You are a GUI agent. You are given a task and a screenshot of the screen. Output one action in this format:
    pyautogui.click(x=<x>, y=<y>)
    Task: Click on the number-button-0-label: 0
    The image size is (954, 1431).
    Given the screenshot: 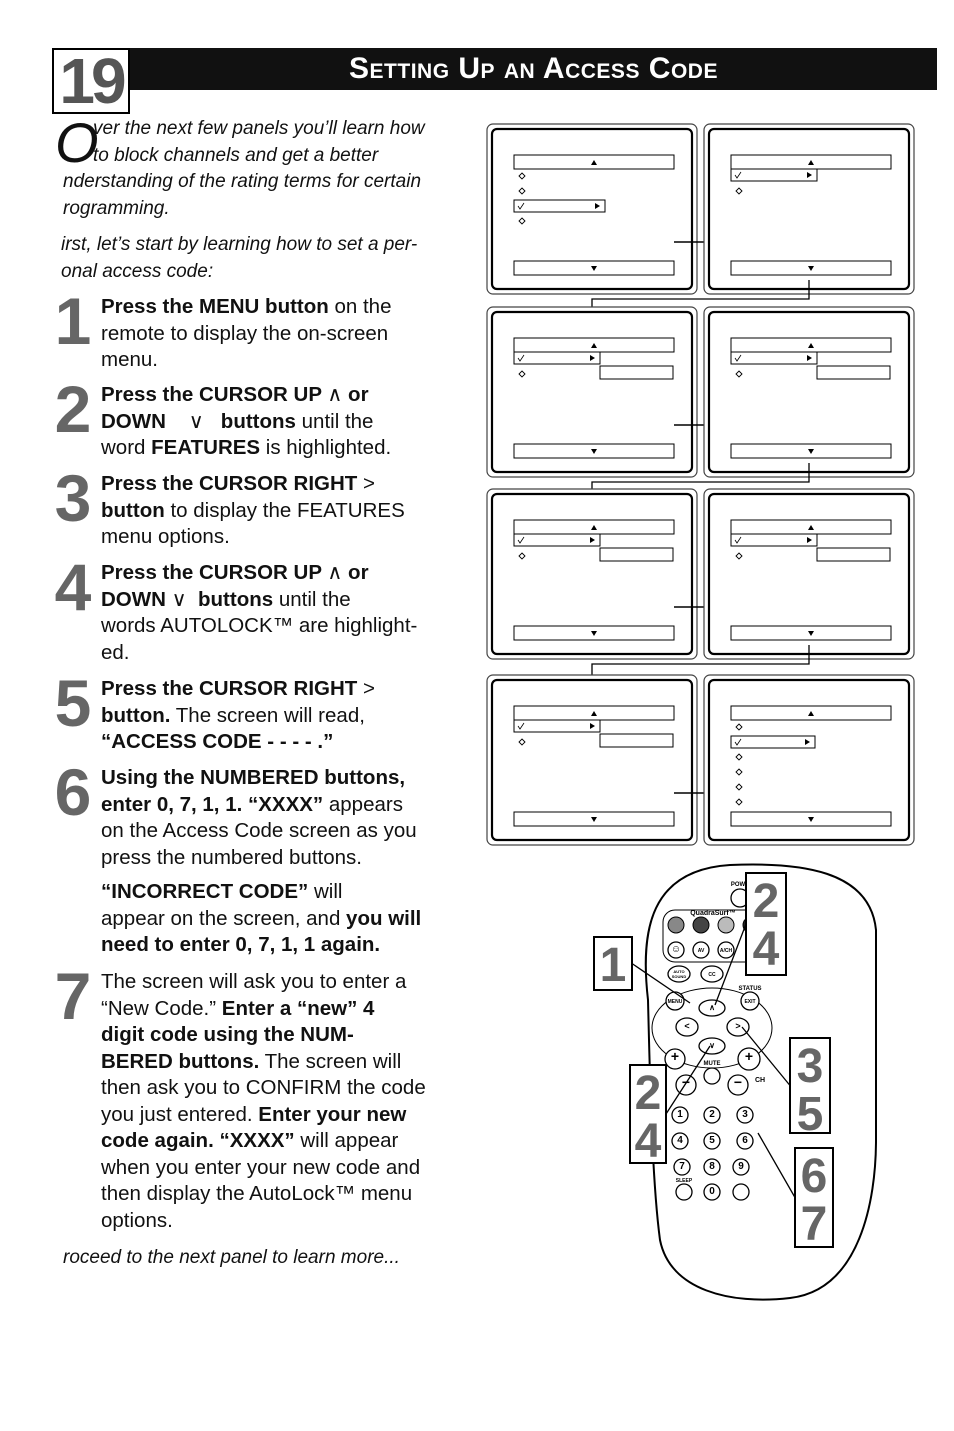 What is the action you would take?
    pyautogui.click(x=712, y=1191)
    